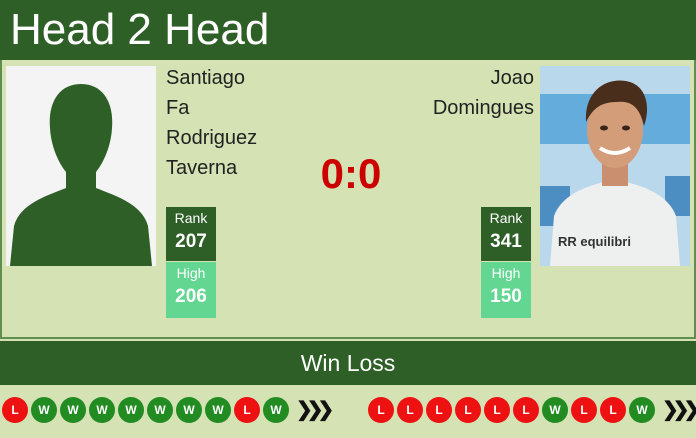 This screenshot has width=696, height=438. I want to click on player-right-high: High 150, so click(506, 290).